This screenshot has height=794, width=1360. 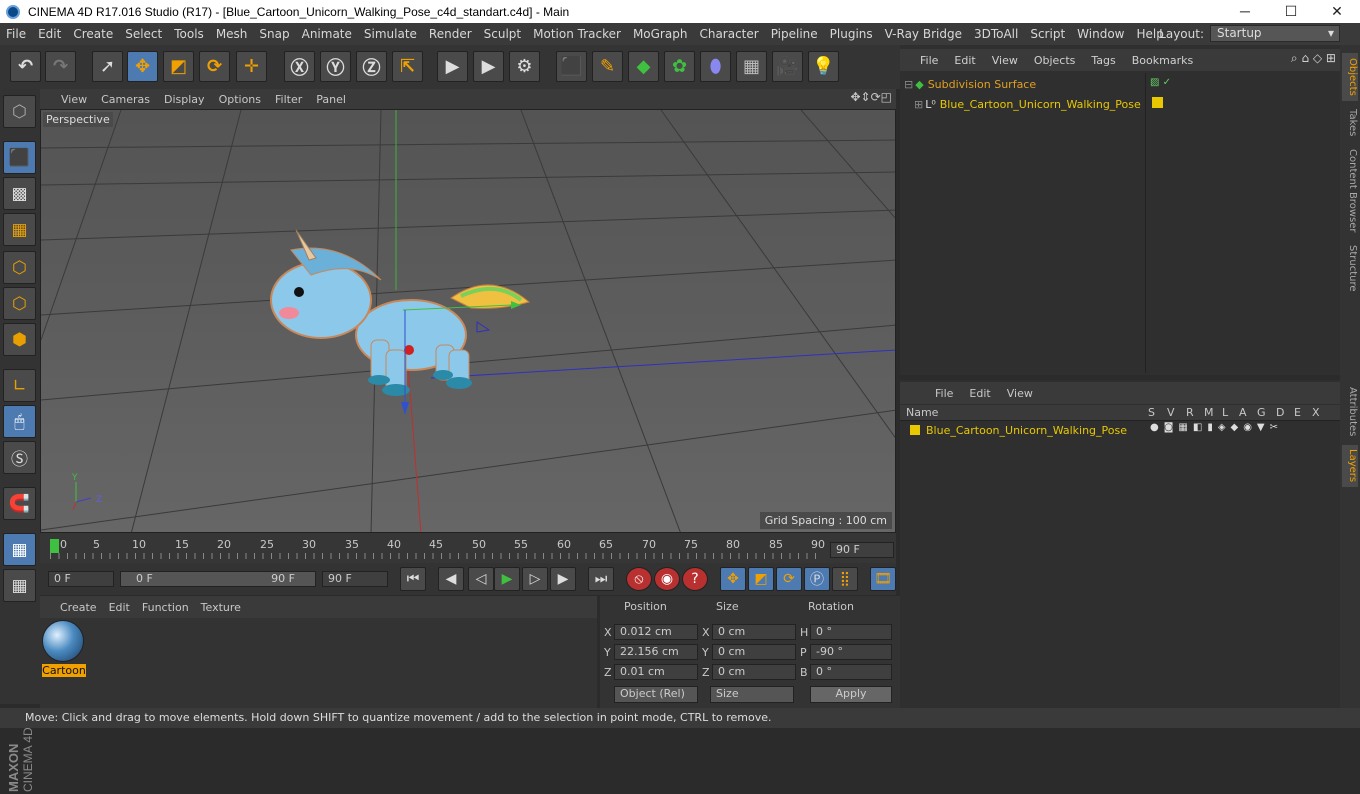 What do you see at coordinates (851, 694) in the screenshot?
I see `apply-button: Apply` at bounding box center [851, 694].